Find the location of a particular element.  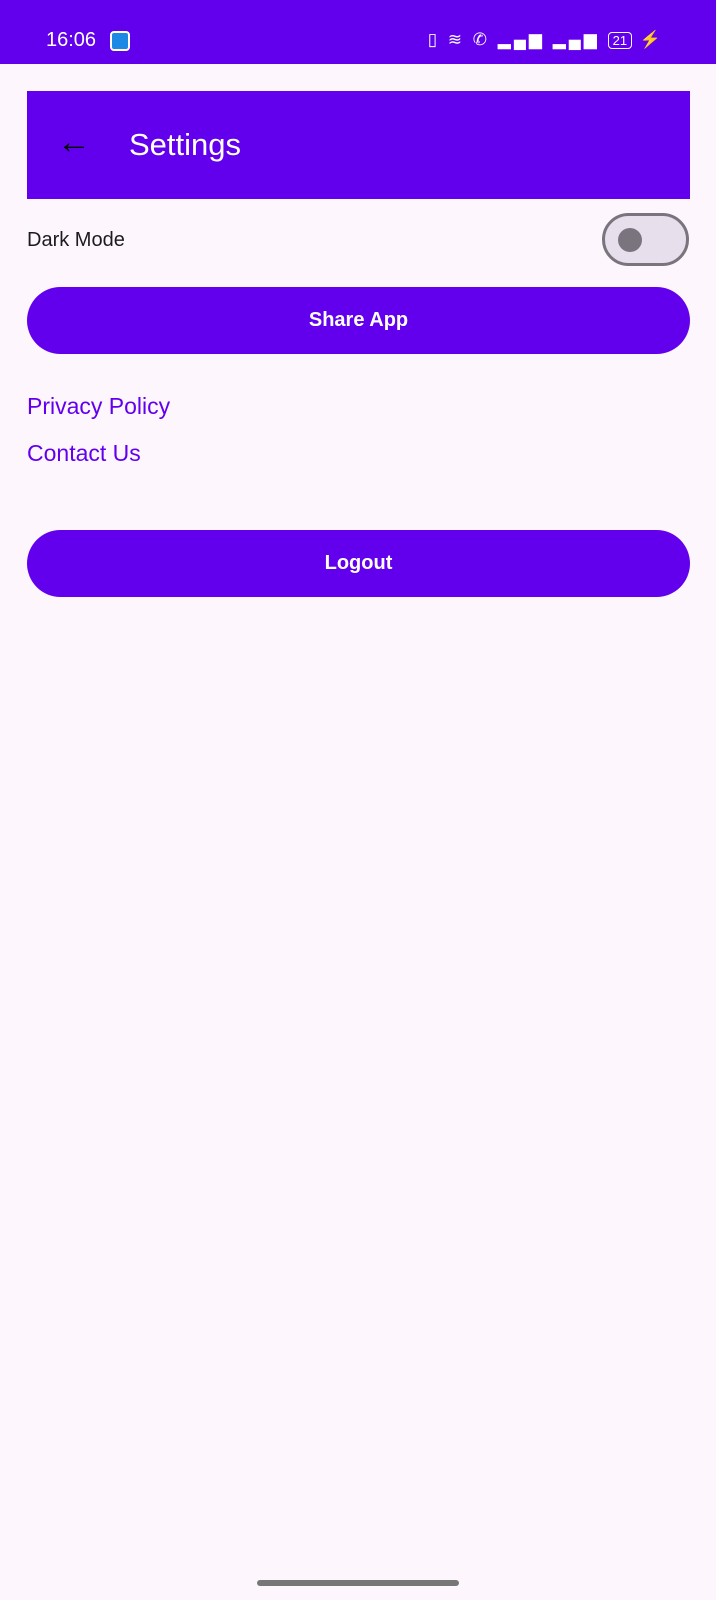

top-app-bar: ← Settings is located at coordinates (358, 145).